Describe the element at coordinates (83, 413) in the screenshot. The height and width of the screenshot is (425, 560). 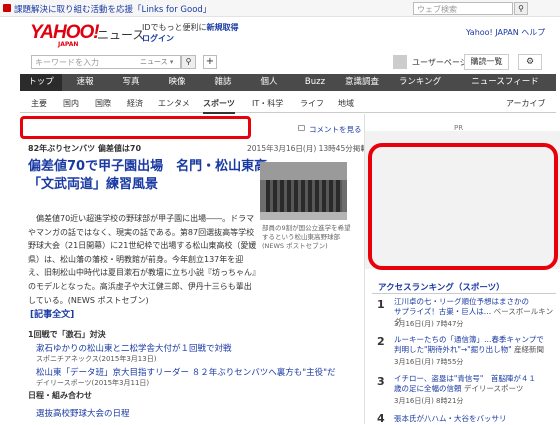
I see `related-link: 選抜高校野球大会の日程` at that location.